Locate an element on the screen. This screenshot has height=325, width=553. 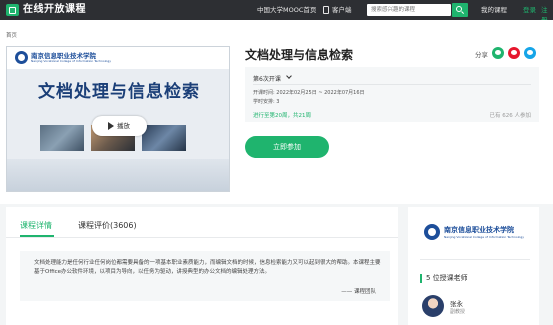
my-courses-link: 我的课程 is located at coordinates (494, 10).